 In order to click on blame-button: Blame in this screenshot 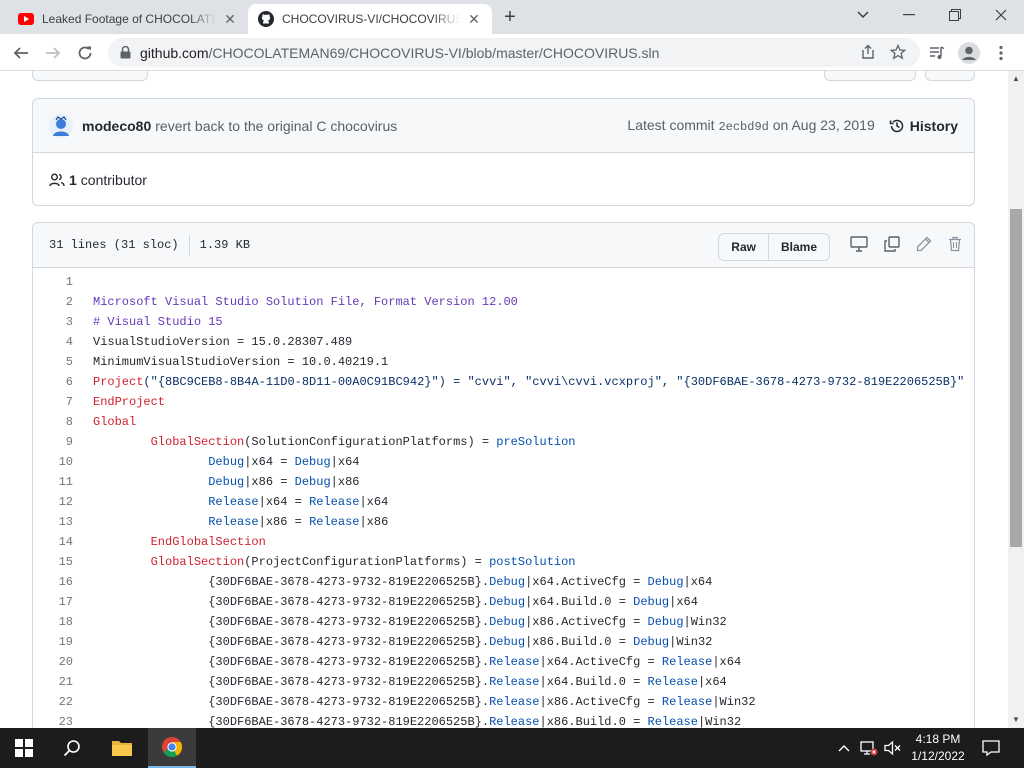, I will do `click(798, 247)`.